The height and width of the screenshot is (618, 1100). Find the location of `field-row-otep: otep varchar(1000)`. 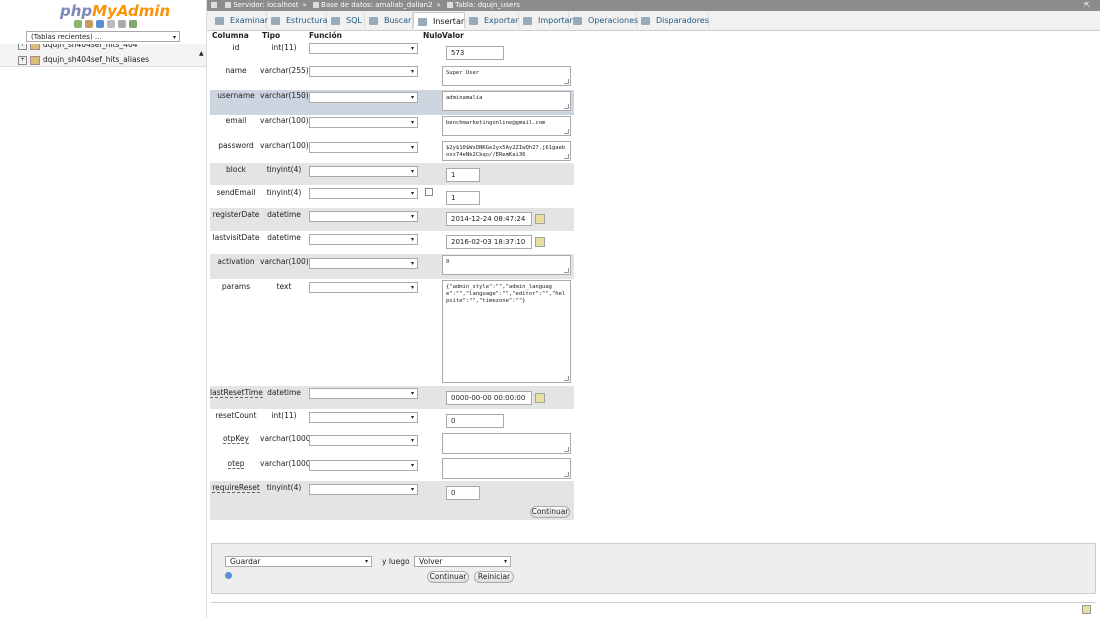

field-row-otep: otep varchar(1000) is located at coordinates (392, 469).